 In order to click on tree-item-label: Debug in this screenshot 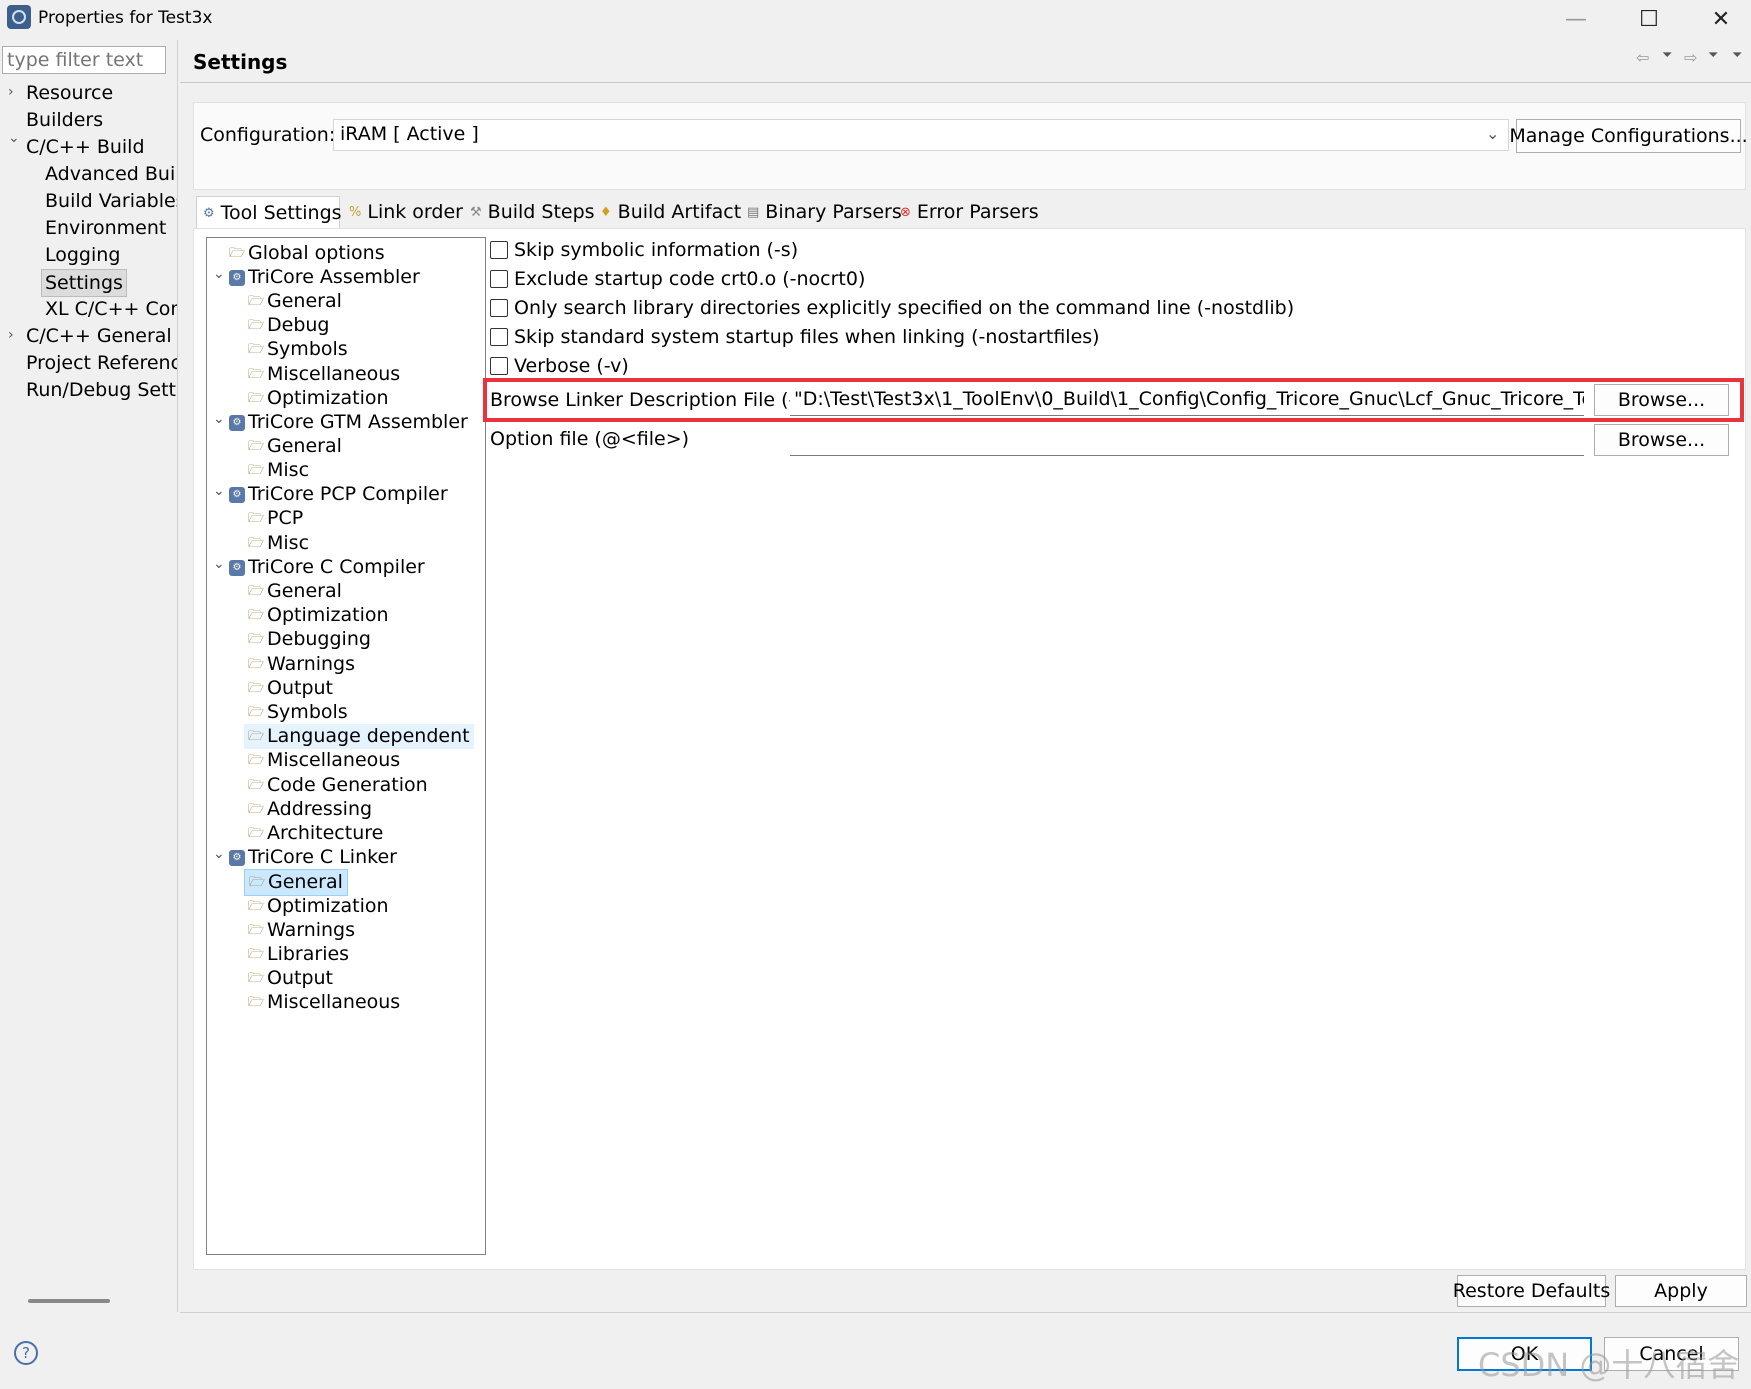, I will do `click(298, 325)`.